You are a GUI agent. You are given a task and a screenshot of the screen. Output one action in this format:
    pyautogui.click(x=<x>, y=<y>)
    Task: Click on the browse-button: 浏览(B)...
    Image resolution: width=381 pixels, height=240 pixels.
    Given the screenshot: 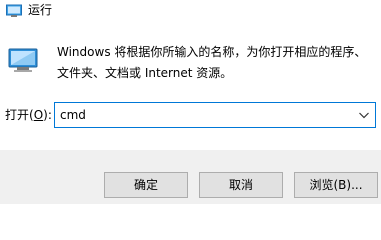 What is the action you would take?
    pyautogui.click(x=336, y=185)
    